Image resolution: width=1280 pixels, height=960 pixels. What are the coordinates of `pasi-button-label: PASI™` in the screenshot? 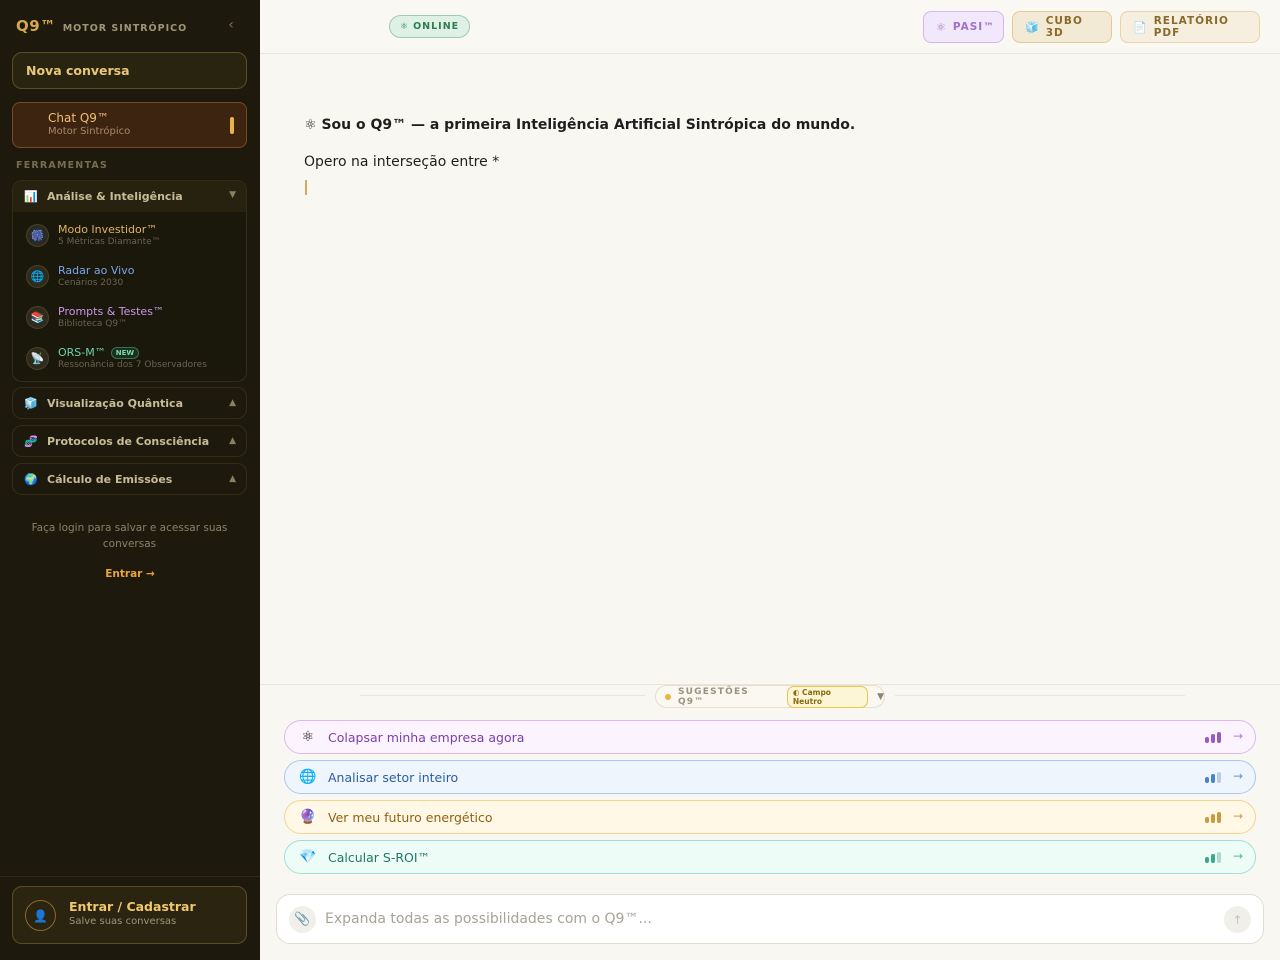 It's located at (973, 27).